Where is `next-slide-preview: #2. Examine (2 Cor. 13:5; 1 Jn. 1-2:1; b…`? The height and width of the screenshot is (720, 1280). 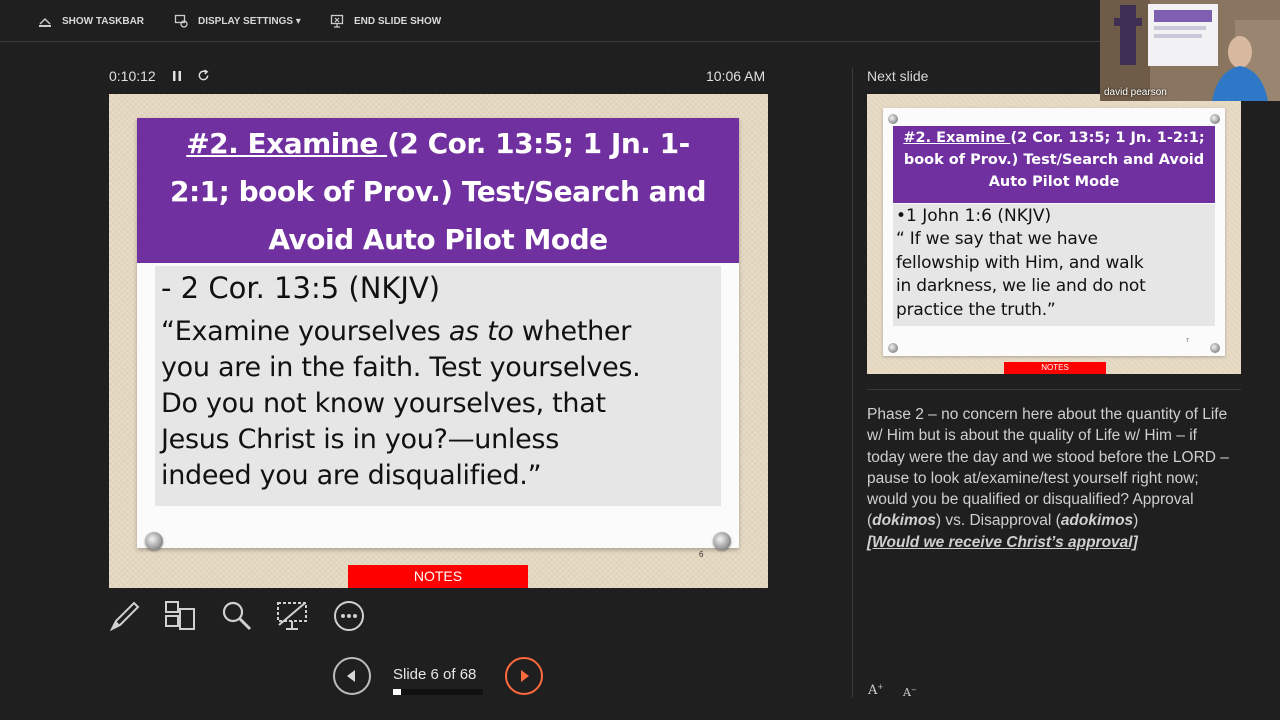
next-slide-preview: #2. Examine (2 Cor. 13:5; 1 Jn. 1-2:1; b… is located at coordinates (1054, 234).